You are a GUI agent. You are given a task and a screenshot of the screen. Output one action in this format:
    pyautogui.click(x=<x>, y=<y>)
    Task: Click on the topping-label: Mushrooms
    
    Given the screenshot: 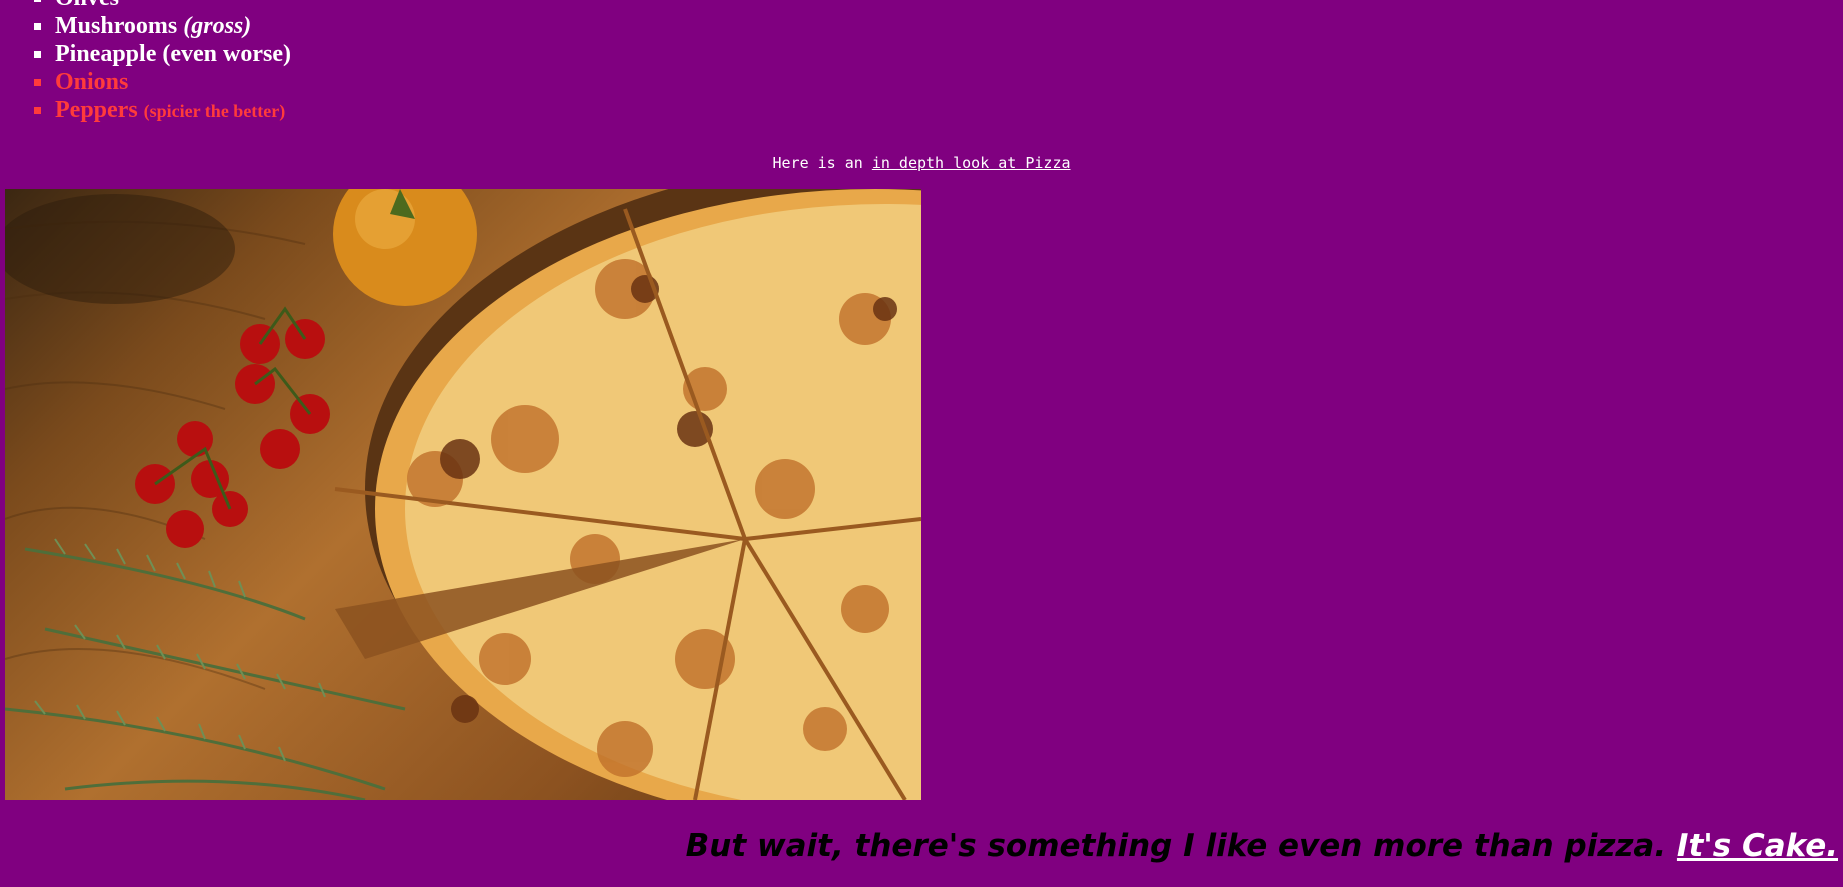 What is the action you would take?
    pyautogui.click(x=119, y=26)
    